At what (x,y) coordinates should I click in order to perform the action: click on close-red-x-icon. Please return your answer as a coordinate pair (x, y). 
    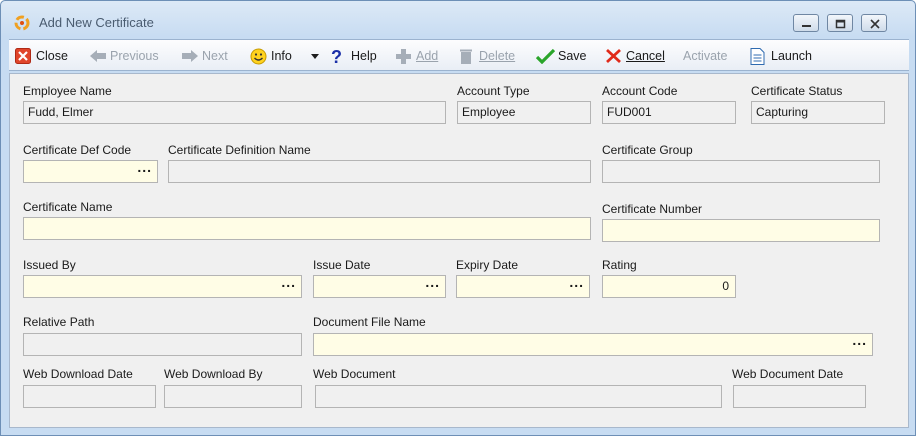
    Looking at the image, I should click on (23, 56).